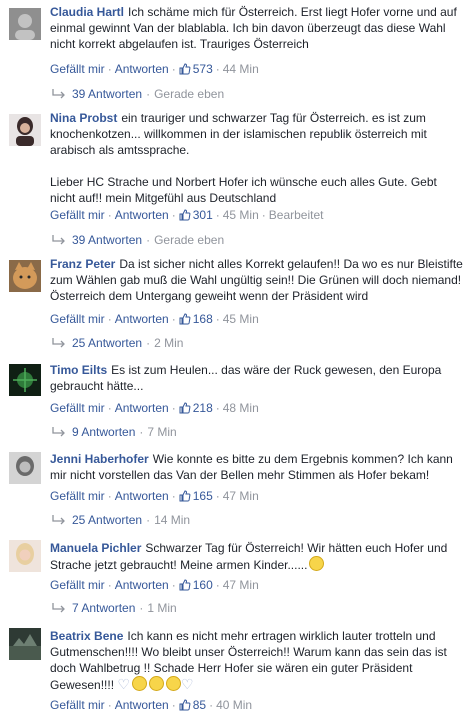 Image resolution: width=473 pixels, height=717 pixels. Describe the element at coordinates (103, 432) in the screenshot. I see `replies-count: 9 Antworten` at that location.